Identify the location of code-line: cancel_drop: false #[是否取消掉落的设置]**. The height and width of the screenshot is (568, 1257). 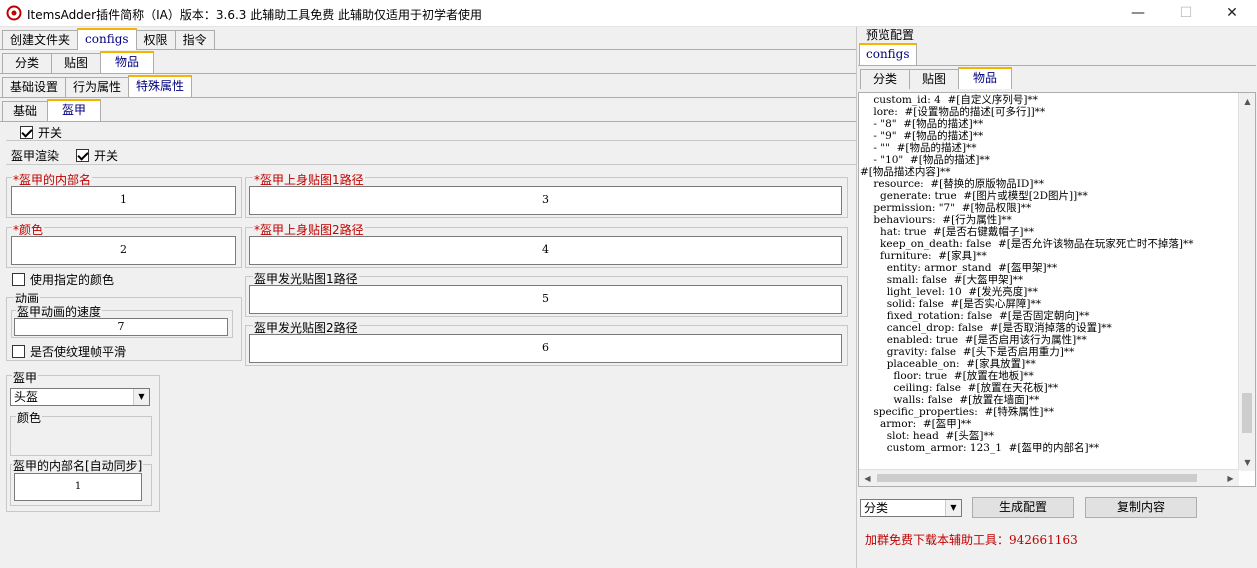
(986, 328).